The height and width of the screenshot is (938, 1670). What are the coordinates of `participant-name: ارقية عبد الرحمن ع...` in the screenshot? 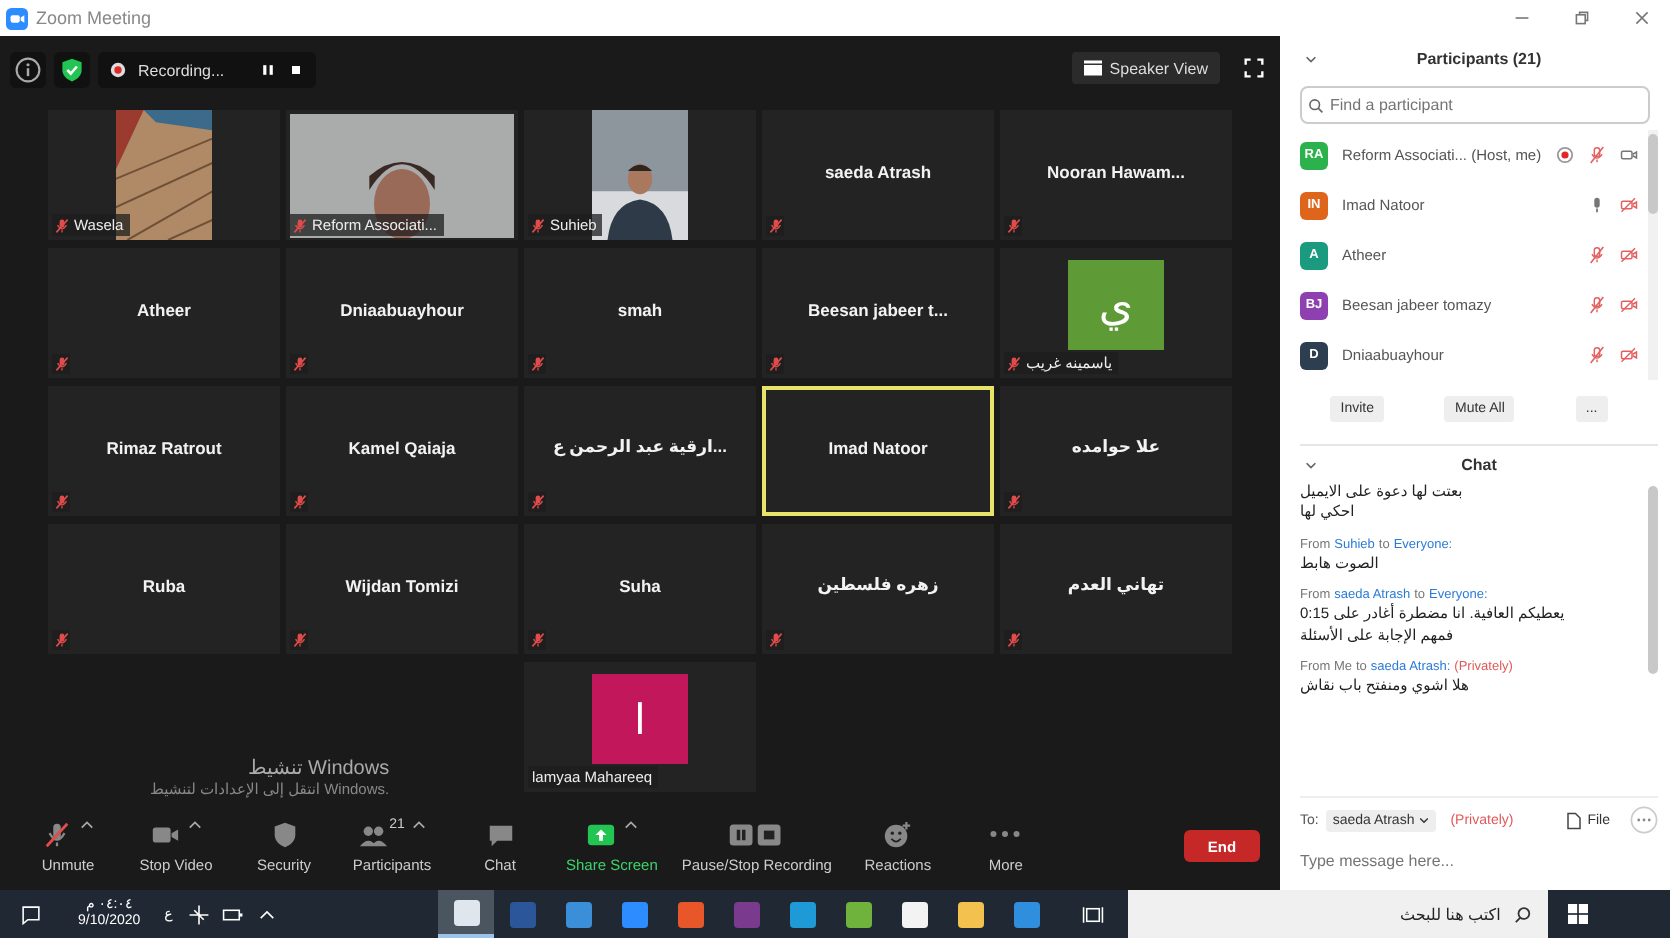 It's located at (640, 447).